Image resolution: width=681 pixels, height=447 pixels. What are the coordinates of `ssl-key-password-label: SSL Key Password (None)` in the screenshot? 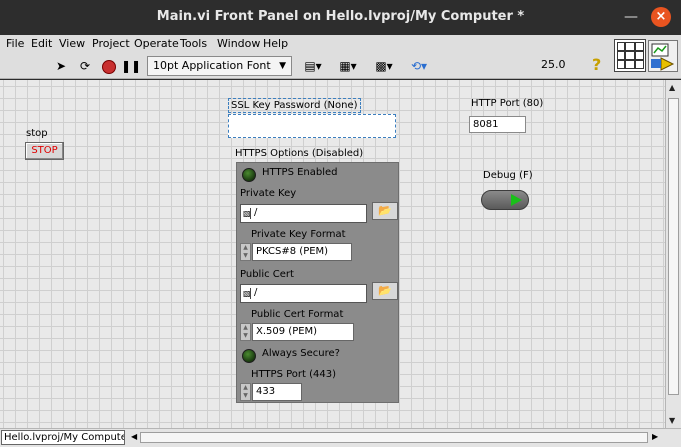 It's located at (294, 105).